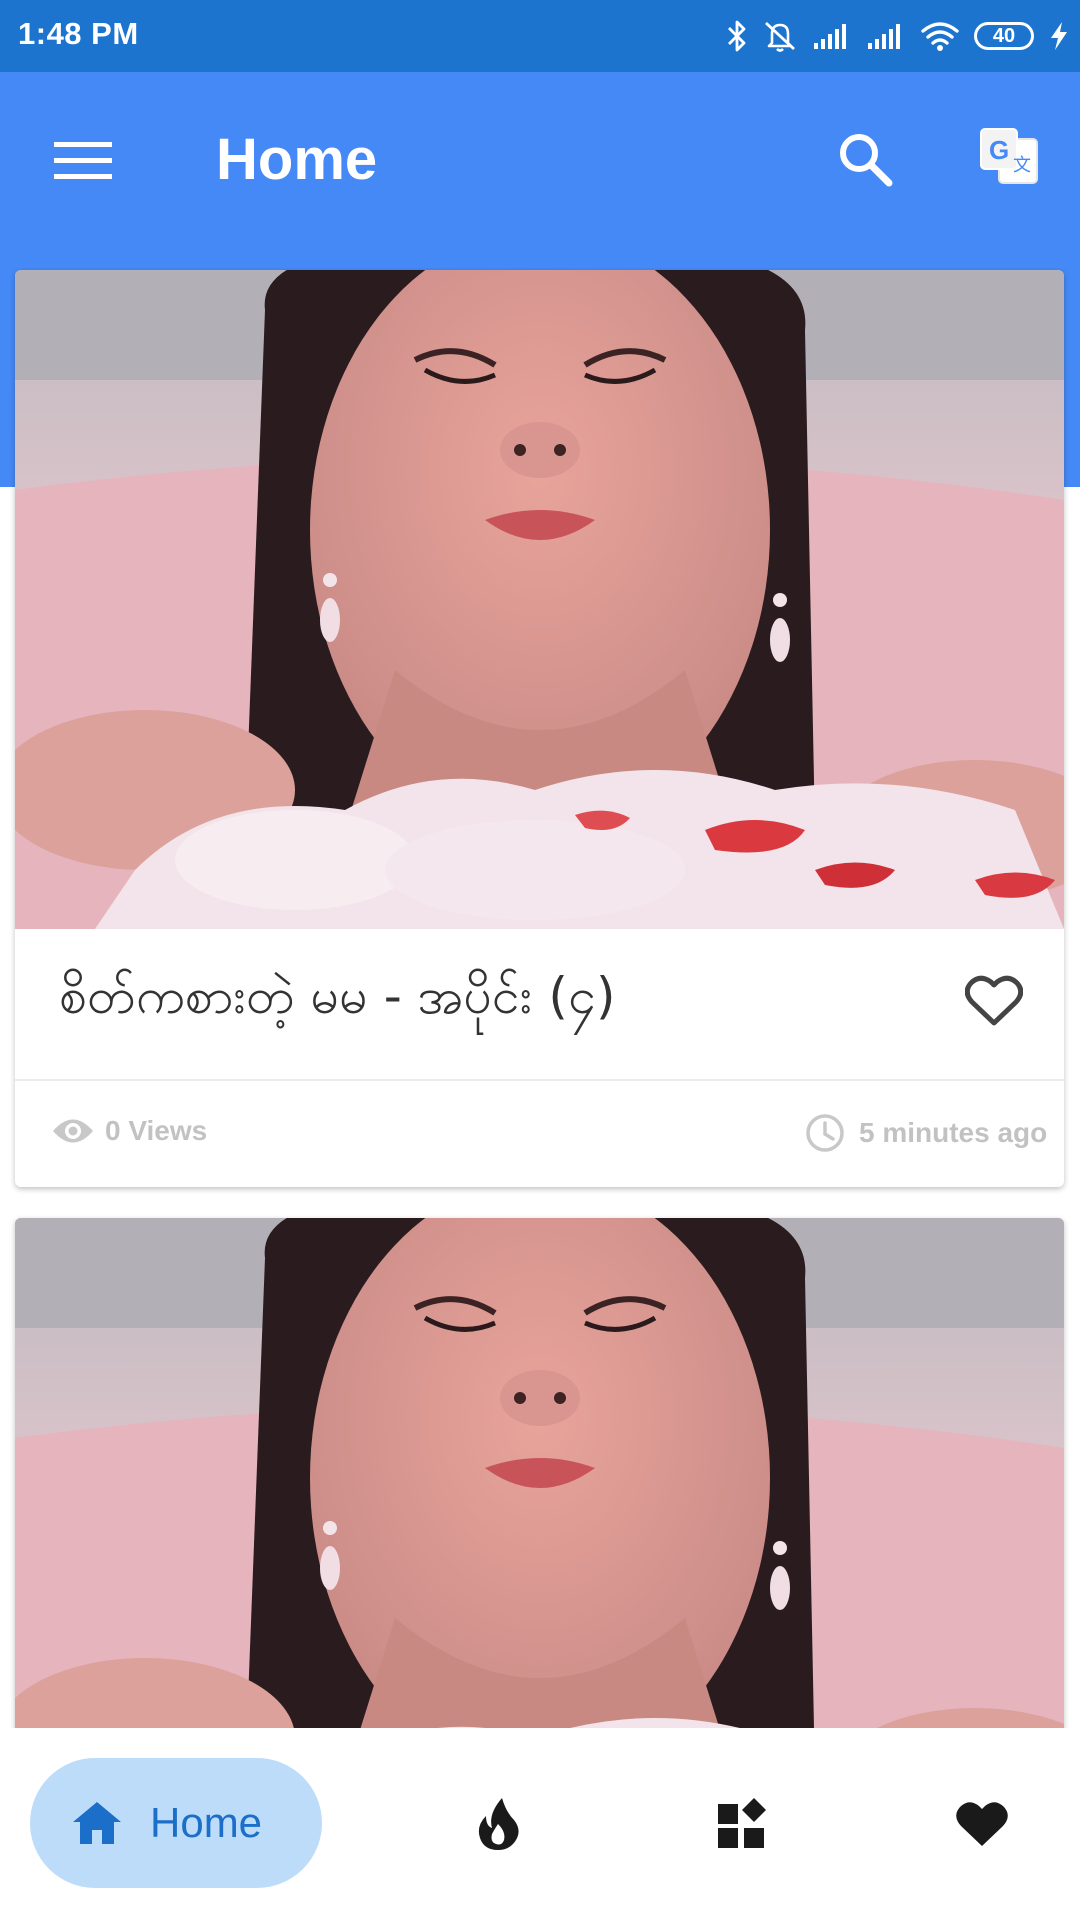 This screenshot has height=1920, width=1080. I want to click on favorite-icon, so click(982, 1824).